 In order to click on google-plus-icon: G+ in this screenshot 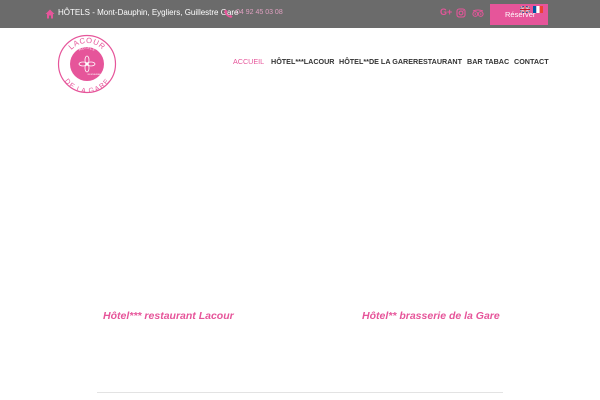, I will do `click(446, 12)`.